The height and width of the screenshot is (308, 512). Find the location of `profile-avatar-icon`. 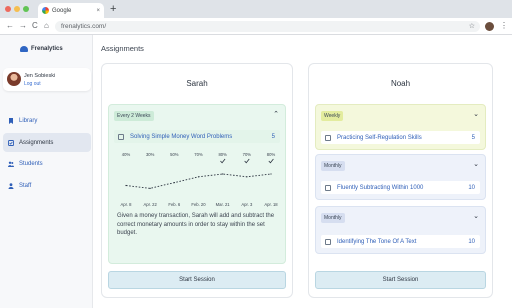

profile-avatar-icon is located at coordinates (489, 26).